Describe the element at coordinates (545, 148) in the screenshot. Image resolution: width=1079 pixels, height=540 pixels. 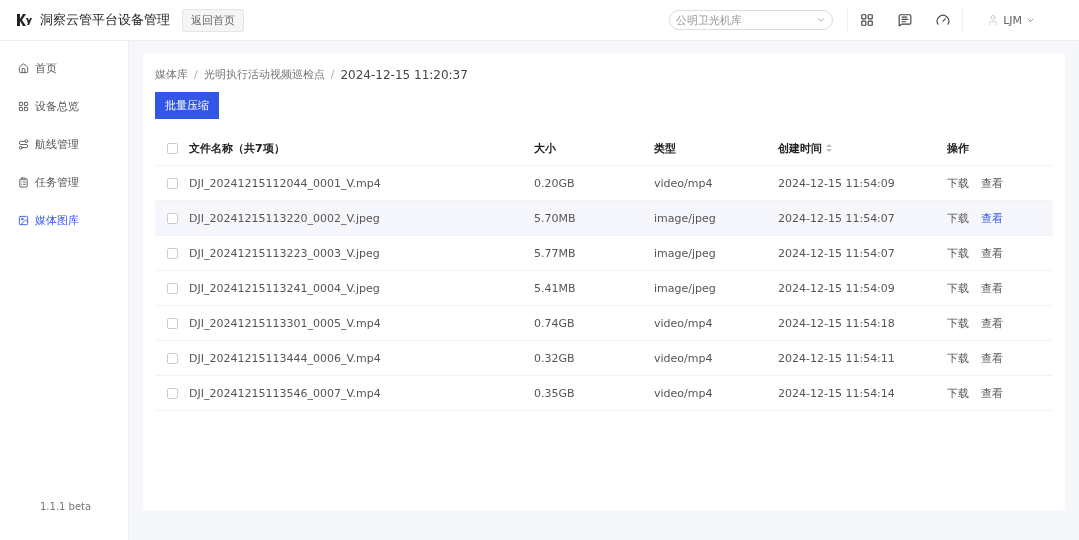
I see `column-header: 大小` at that location.